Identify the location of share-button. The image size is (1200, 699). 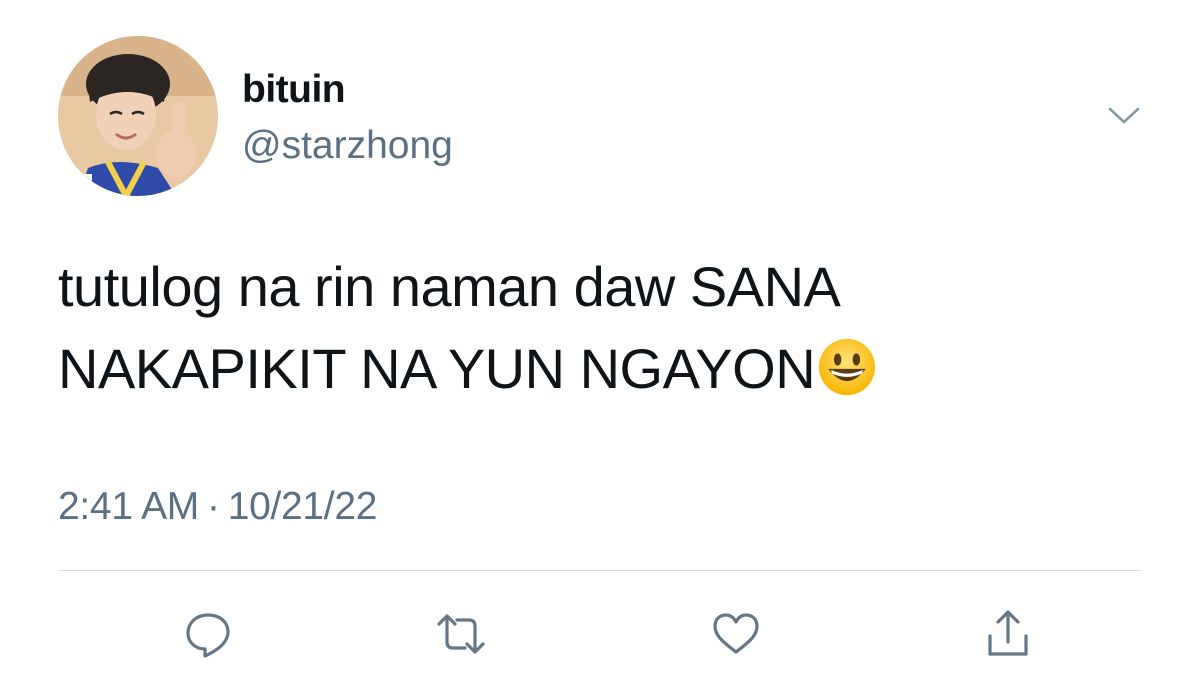
(1008, 634).